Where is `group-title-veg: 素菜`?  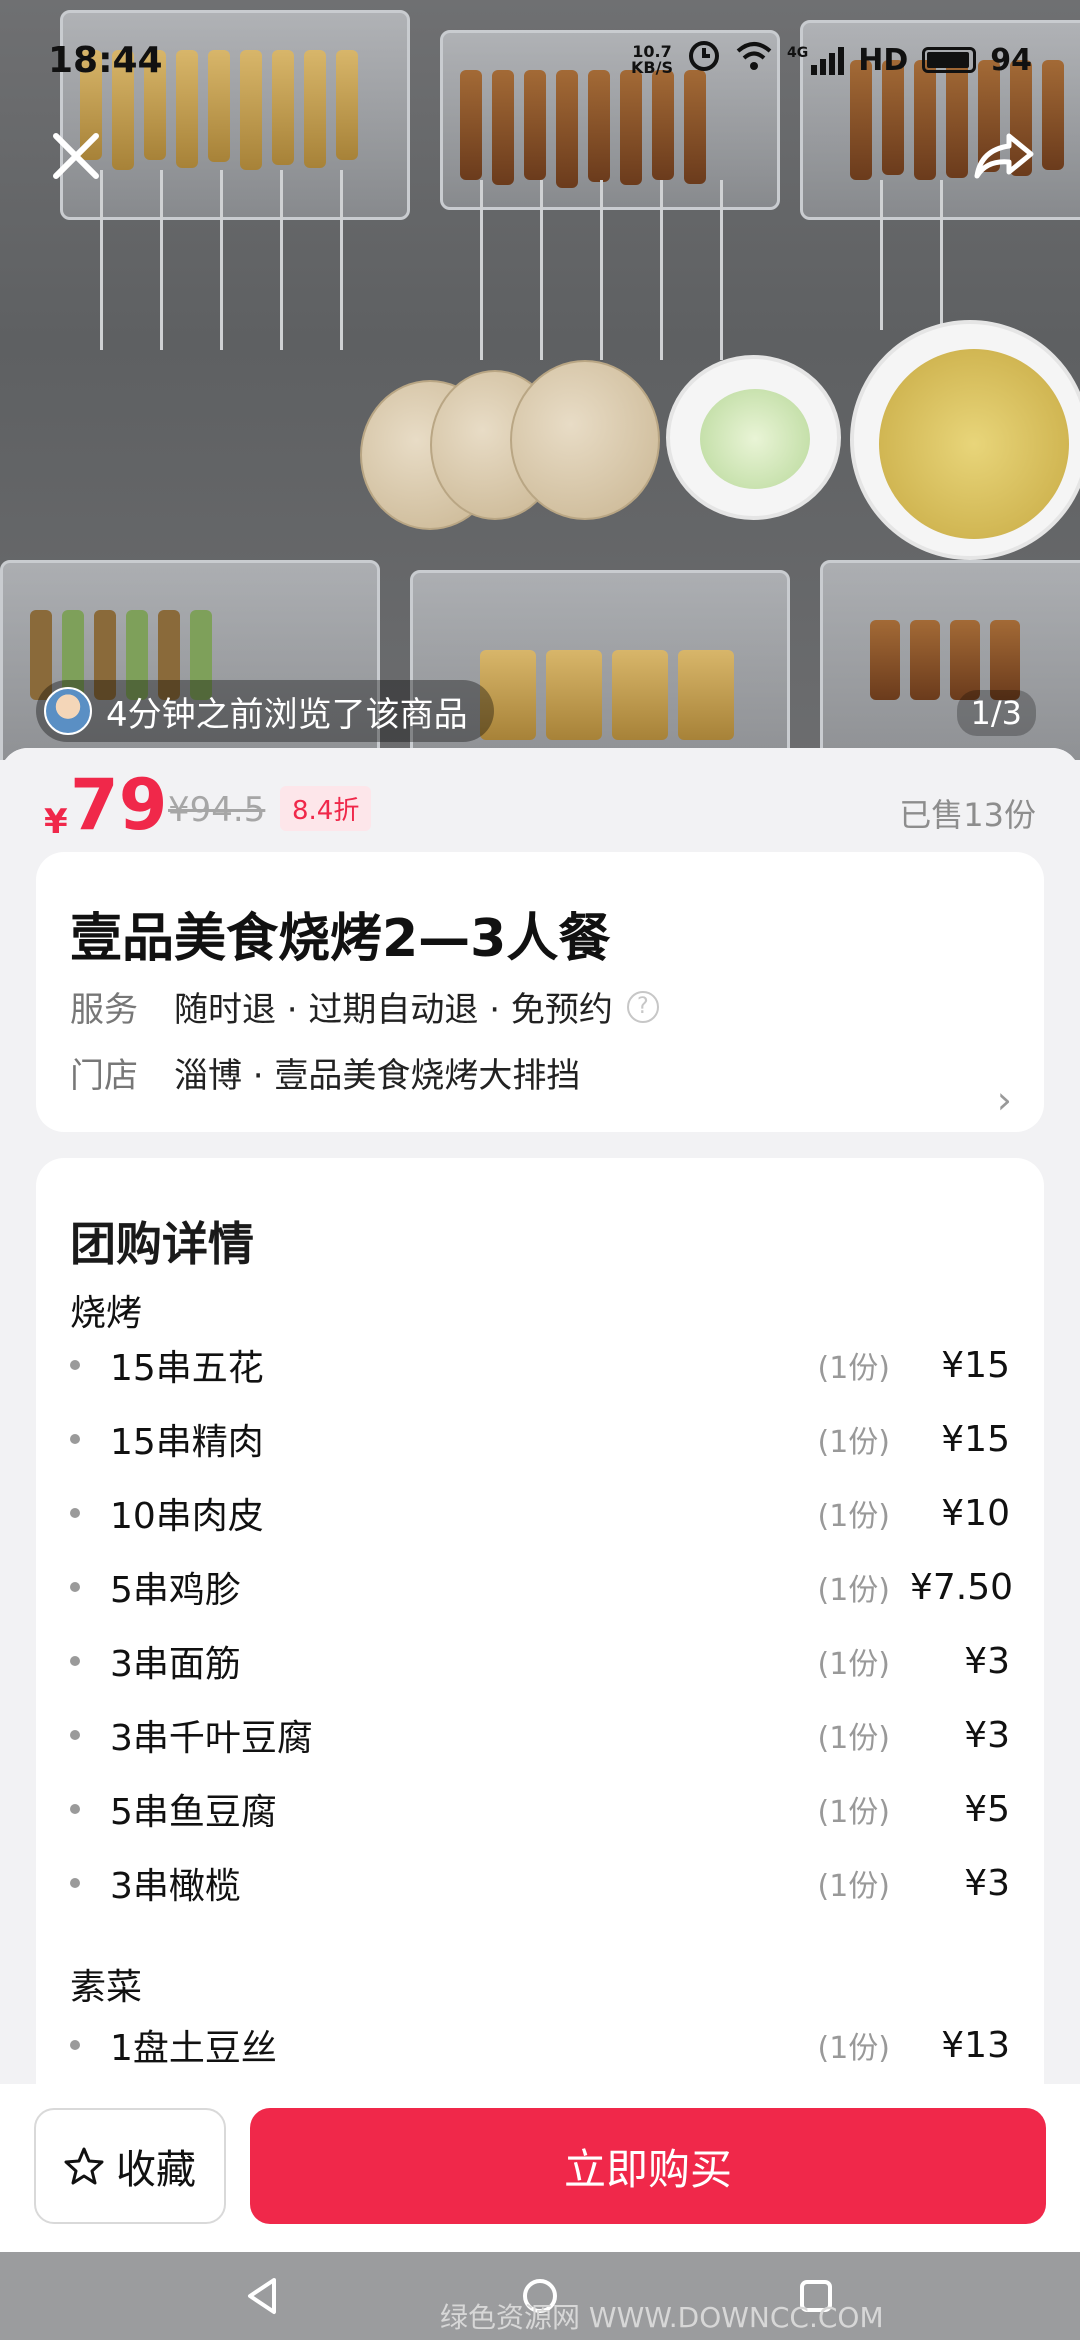
group-title-veg: 素菜 is located at coordinates (106, 1987).